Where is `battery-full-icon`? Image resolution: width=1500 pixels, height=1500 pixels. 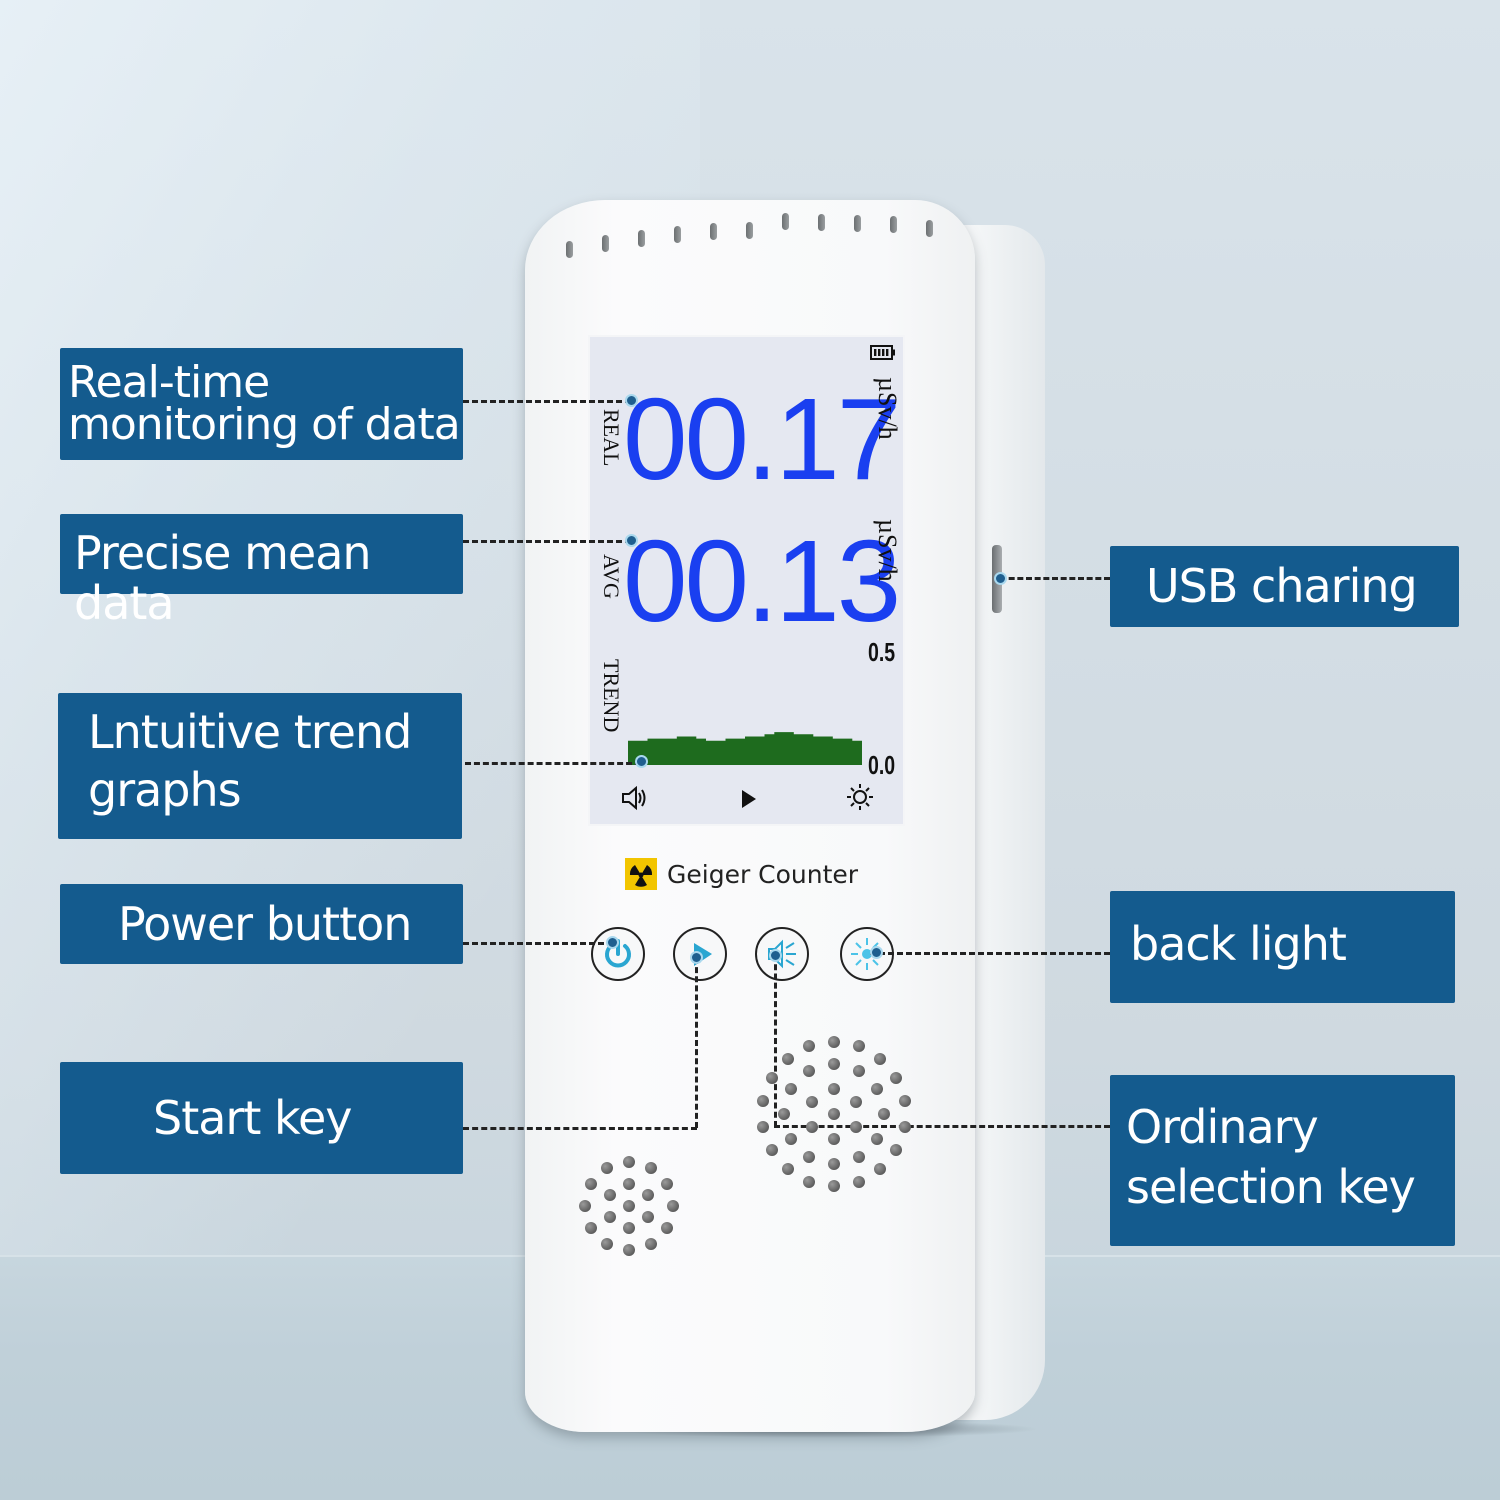
battery-full-icon is located at coordinates (882, 352).